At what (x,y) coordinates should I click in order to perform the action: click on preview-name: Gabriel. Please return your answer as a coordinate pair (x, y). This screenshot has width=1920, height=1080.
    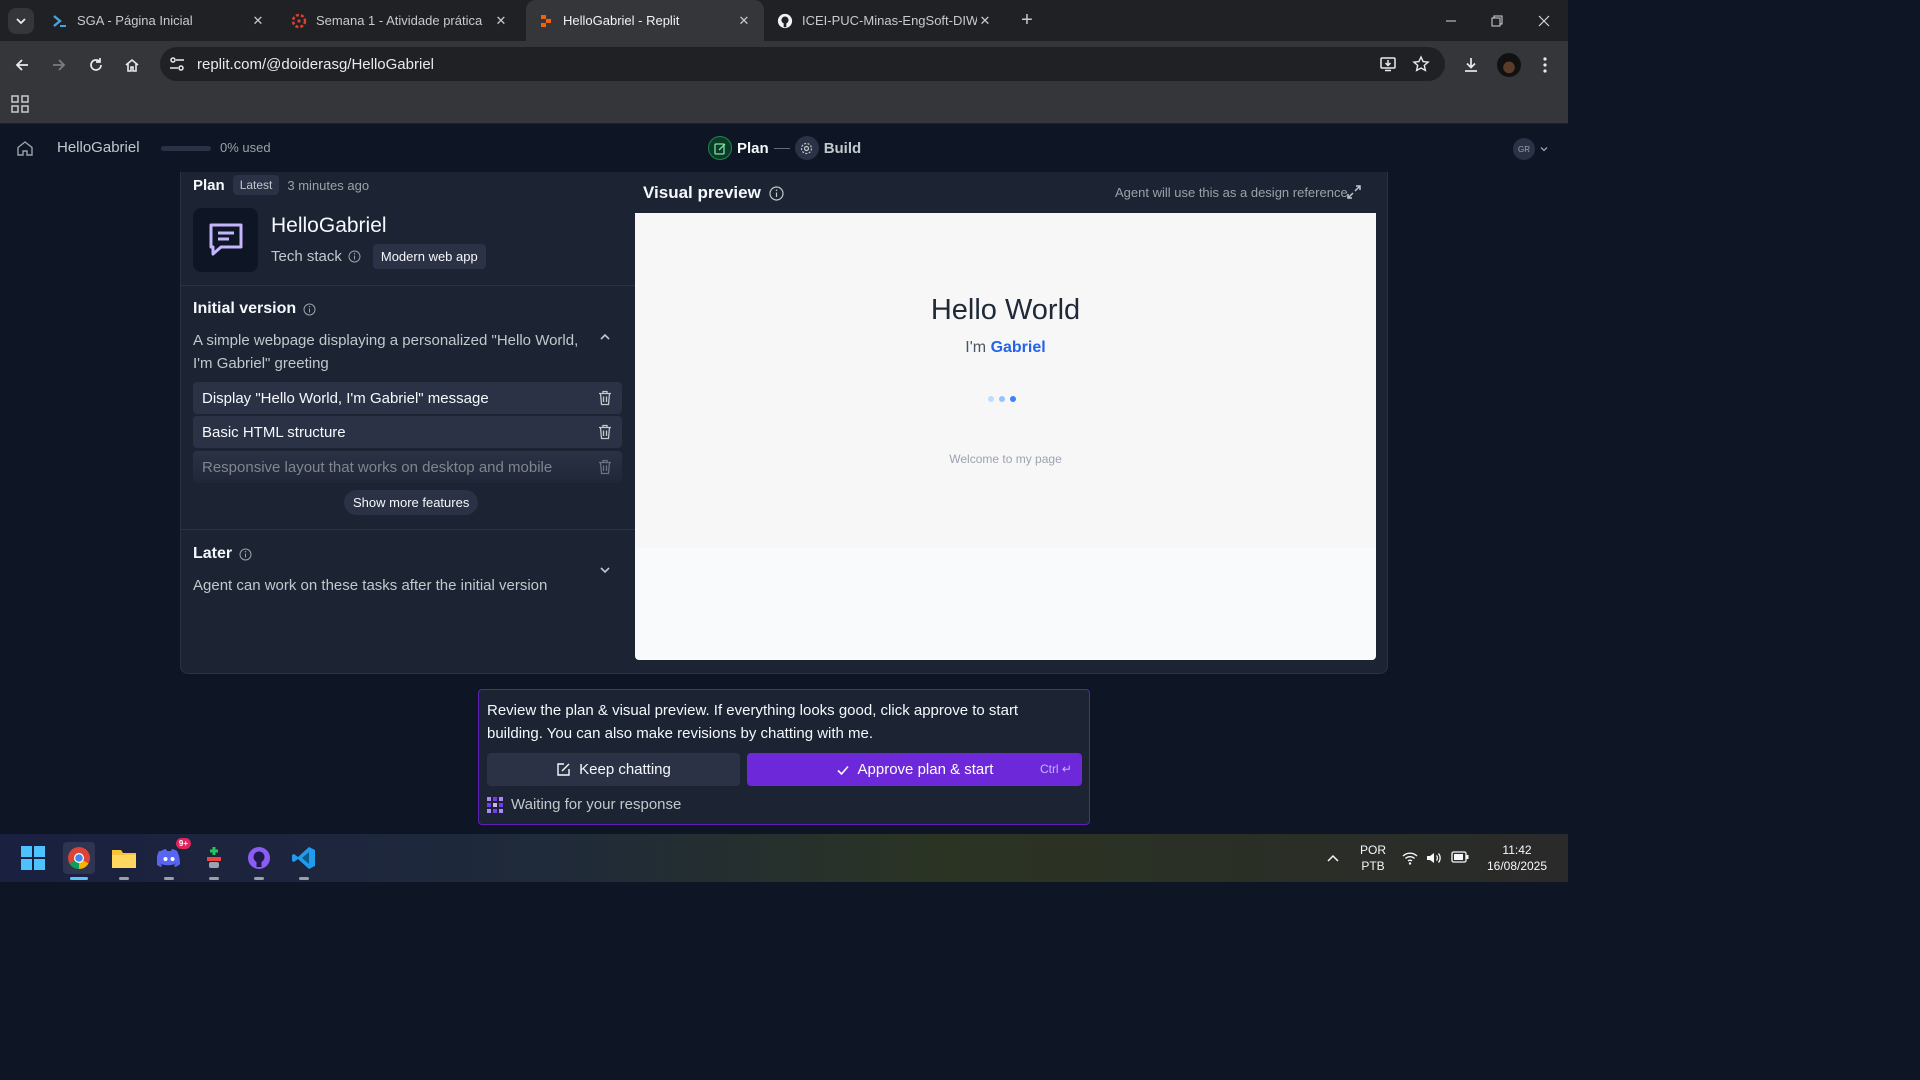
    Looking at the image, I should click on (1018, 347).